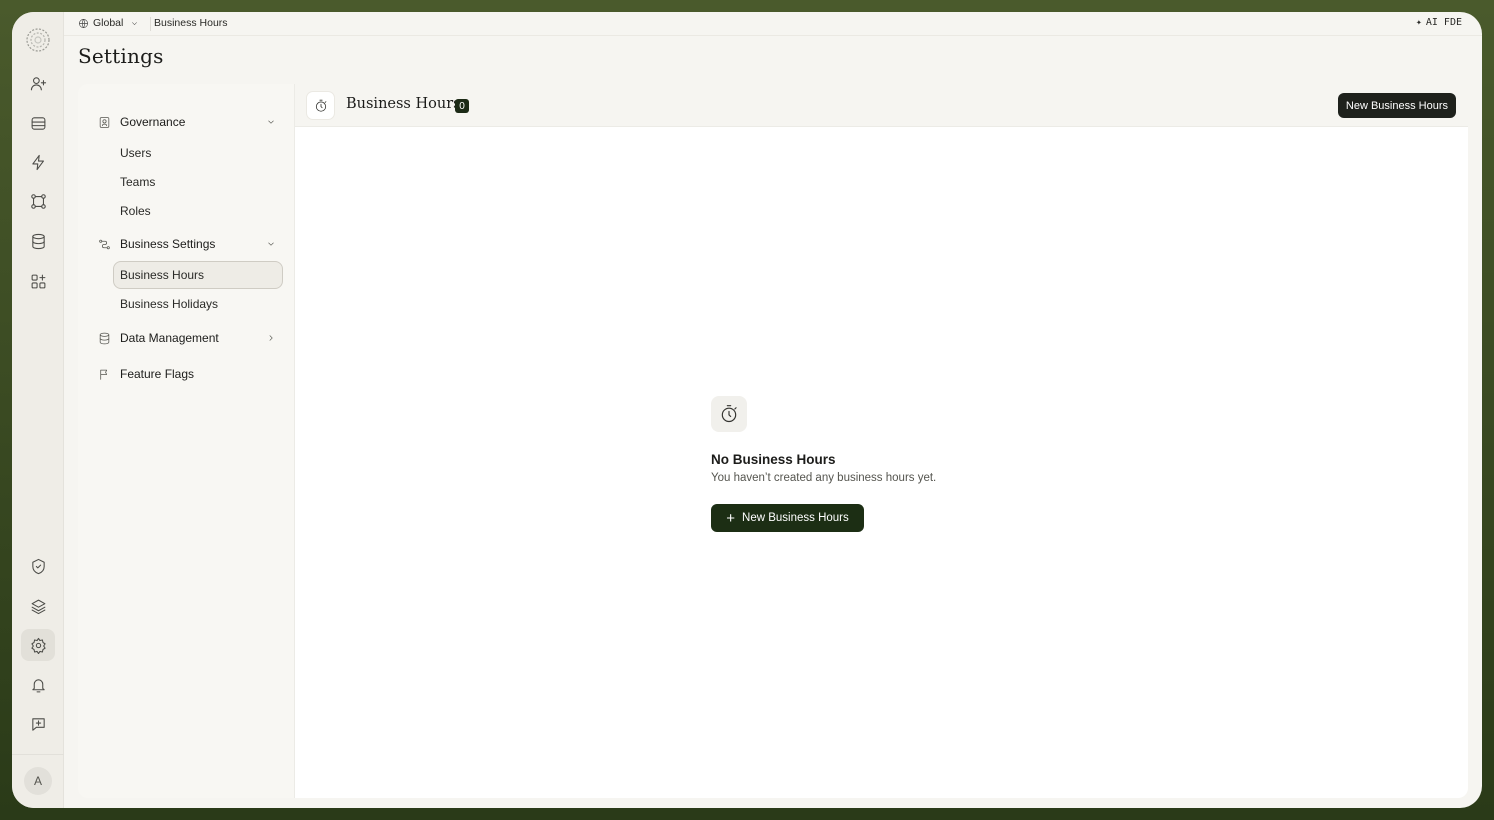 Image resolution: width=1494 pixels, height=820 pixels. What do you see at coordinates (38, 724) in the screenshot?
I see `chat-icon` at bounding box center [38, 724].